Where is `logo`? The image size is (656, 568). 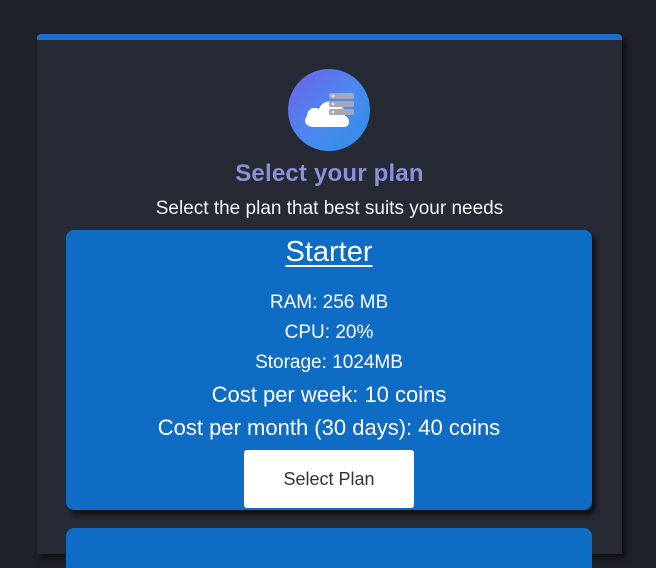
logo is located at coordinates (329, 110).